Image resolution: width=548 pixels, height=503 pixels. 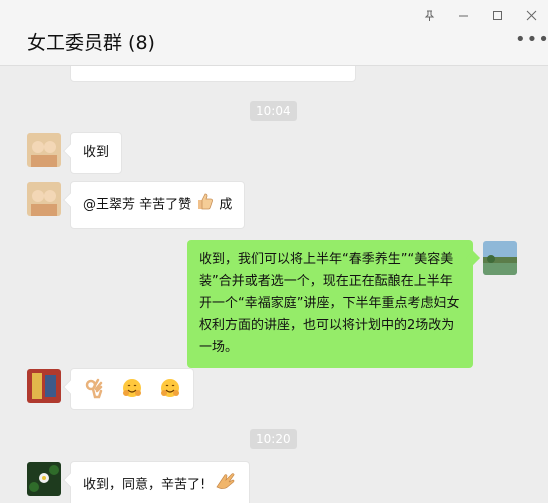 What do you see at coordinates (144, 485) in the screenshot?
I see `message-text: 收到，同意，辛苦了!` at bounding box center [144, 485].